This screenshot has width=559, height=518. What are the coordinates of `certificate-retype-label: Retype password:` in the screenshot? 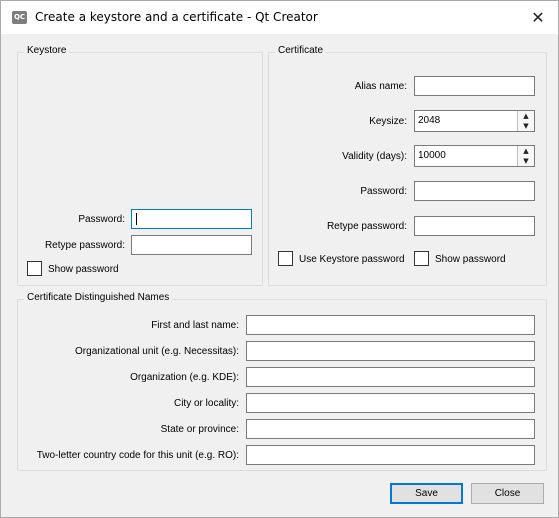 It's located at (366, 226).